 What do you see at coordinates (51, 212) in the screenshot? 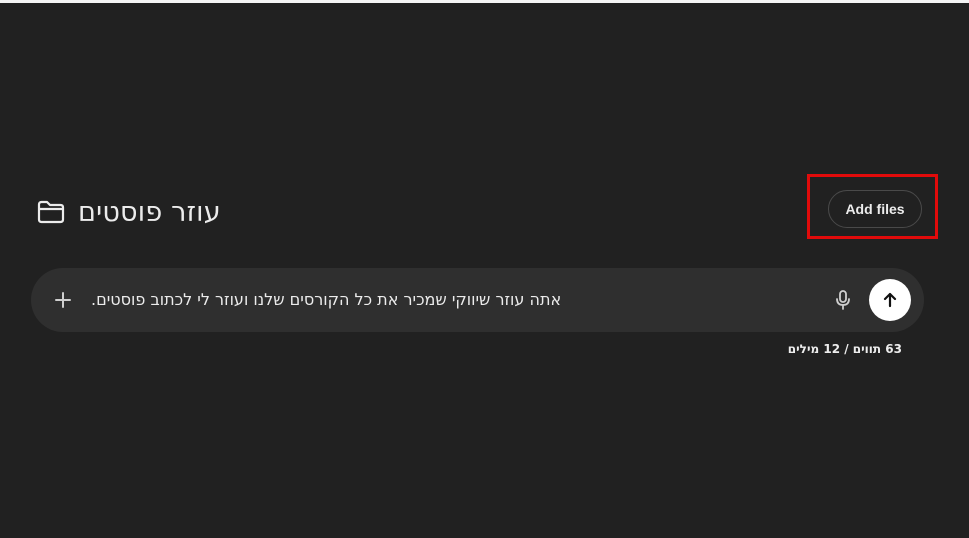
I see `folder-icon` at bounding box center [51, 212].